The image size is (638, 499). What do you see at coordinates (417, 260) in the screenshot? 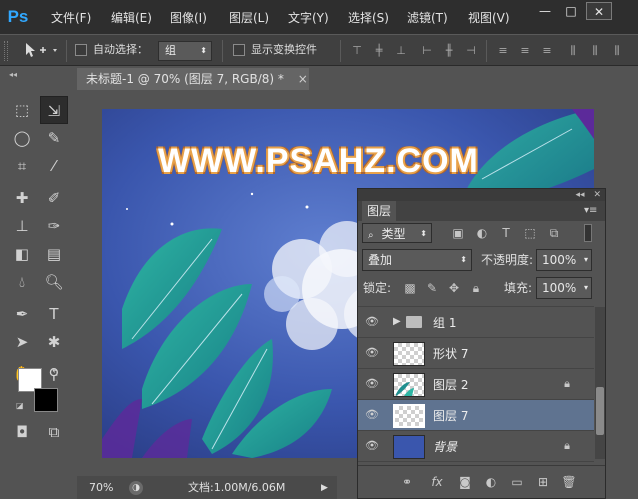
I see `blend-mode-dropdown: 叠加 ⬍` at bounding box center [417, 260].